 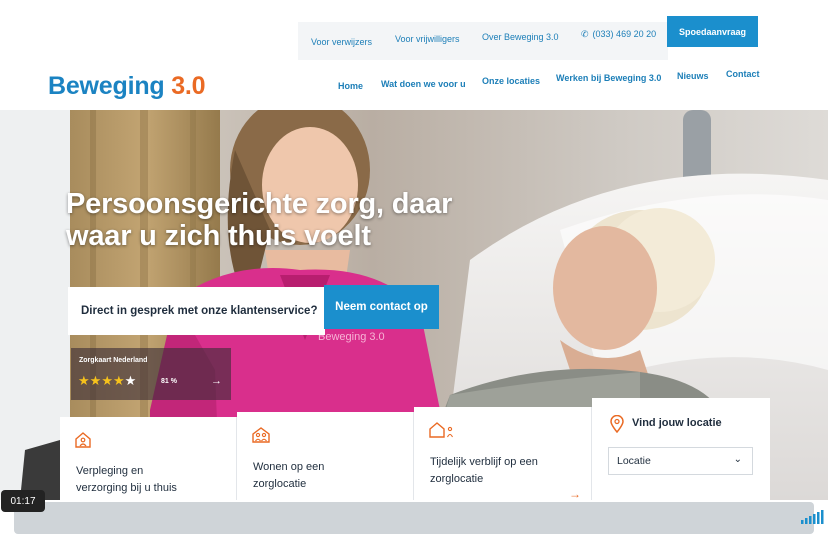 I want to click on rating-source: Zorgkaart Nederland, so click(x=113, y=360).